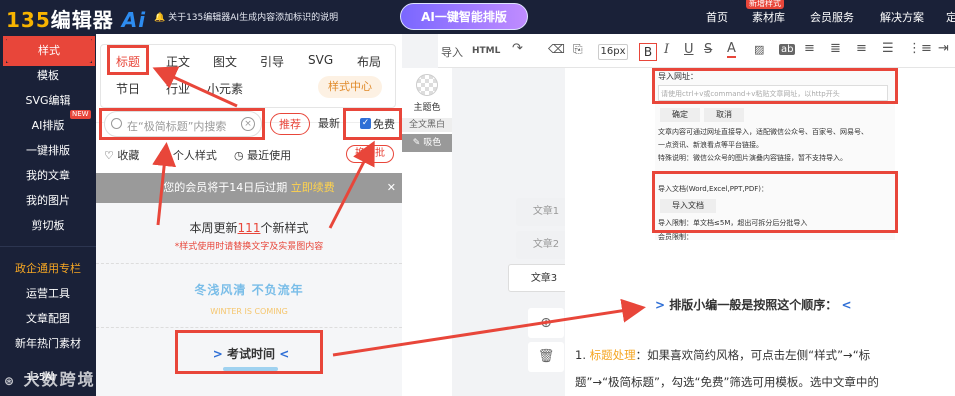 This screenshot has width=955, height=396. Describe the element at coordinates (517, 48) in the screenshot. I see `redo-icon: ↷` at that location.